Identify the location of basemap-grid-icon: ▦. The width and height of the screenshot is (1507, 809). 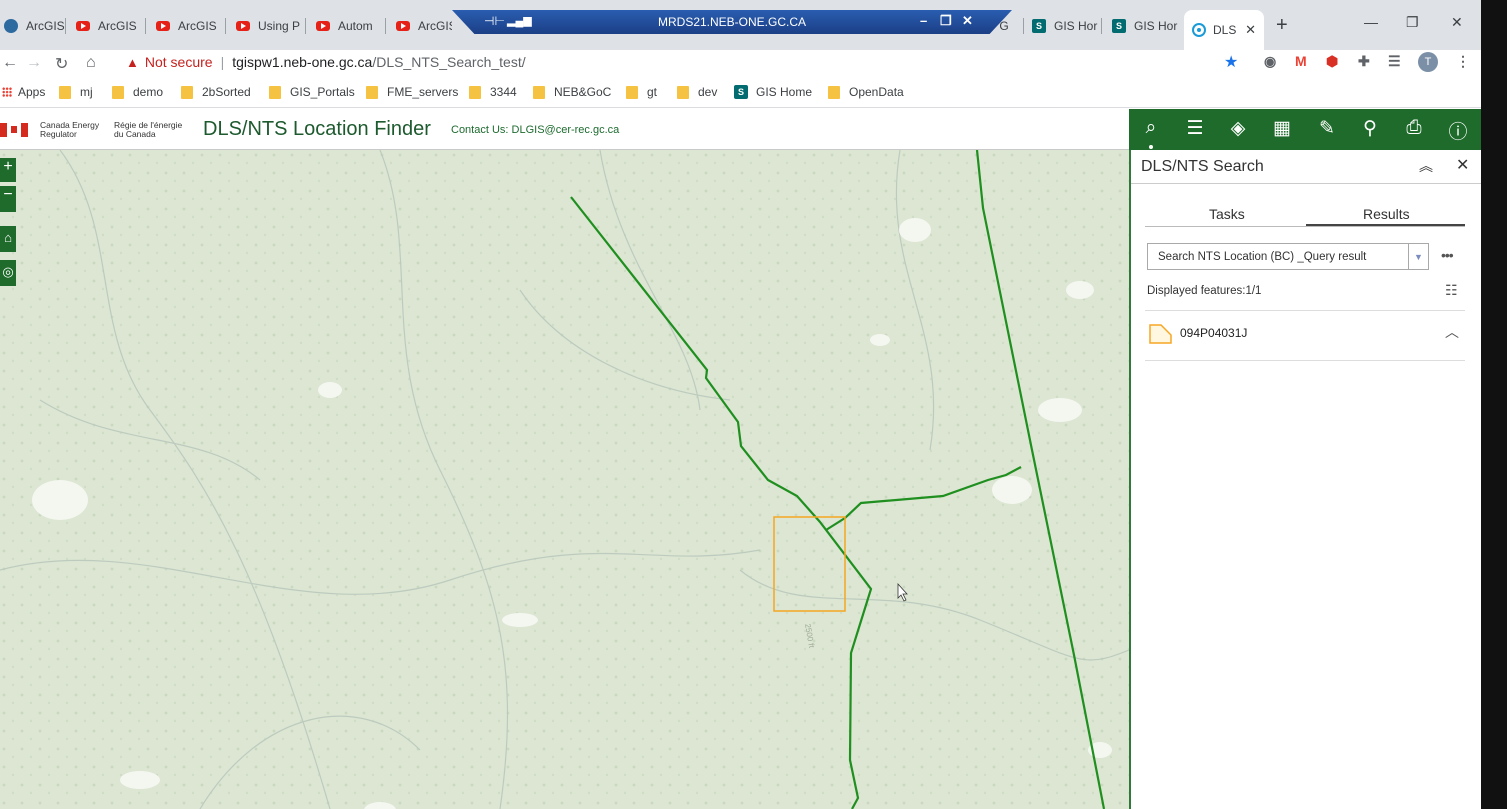
(1282, 128).